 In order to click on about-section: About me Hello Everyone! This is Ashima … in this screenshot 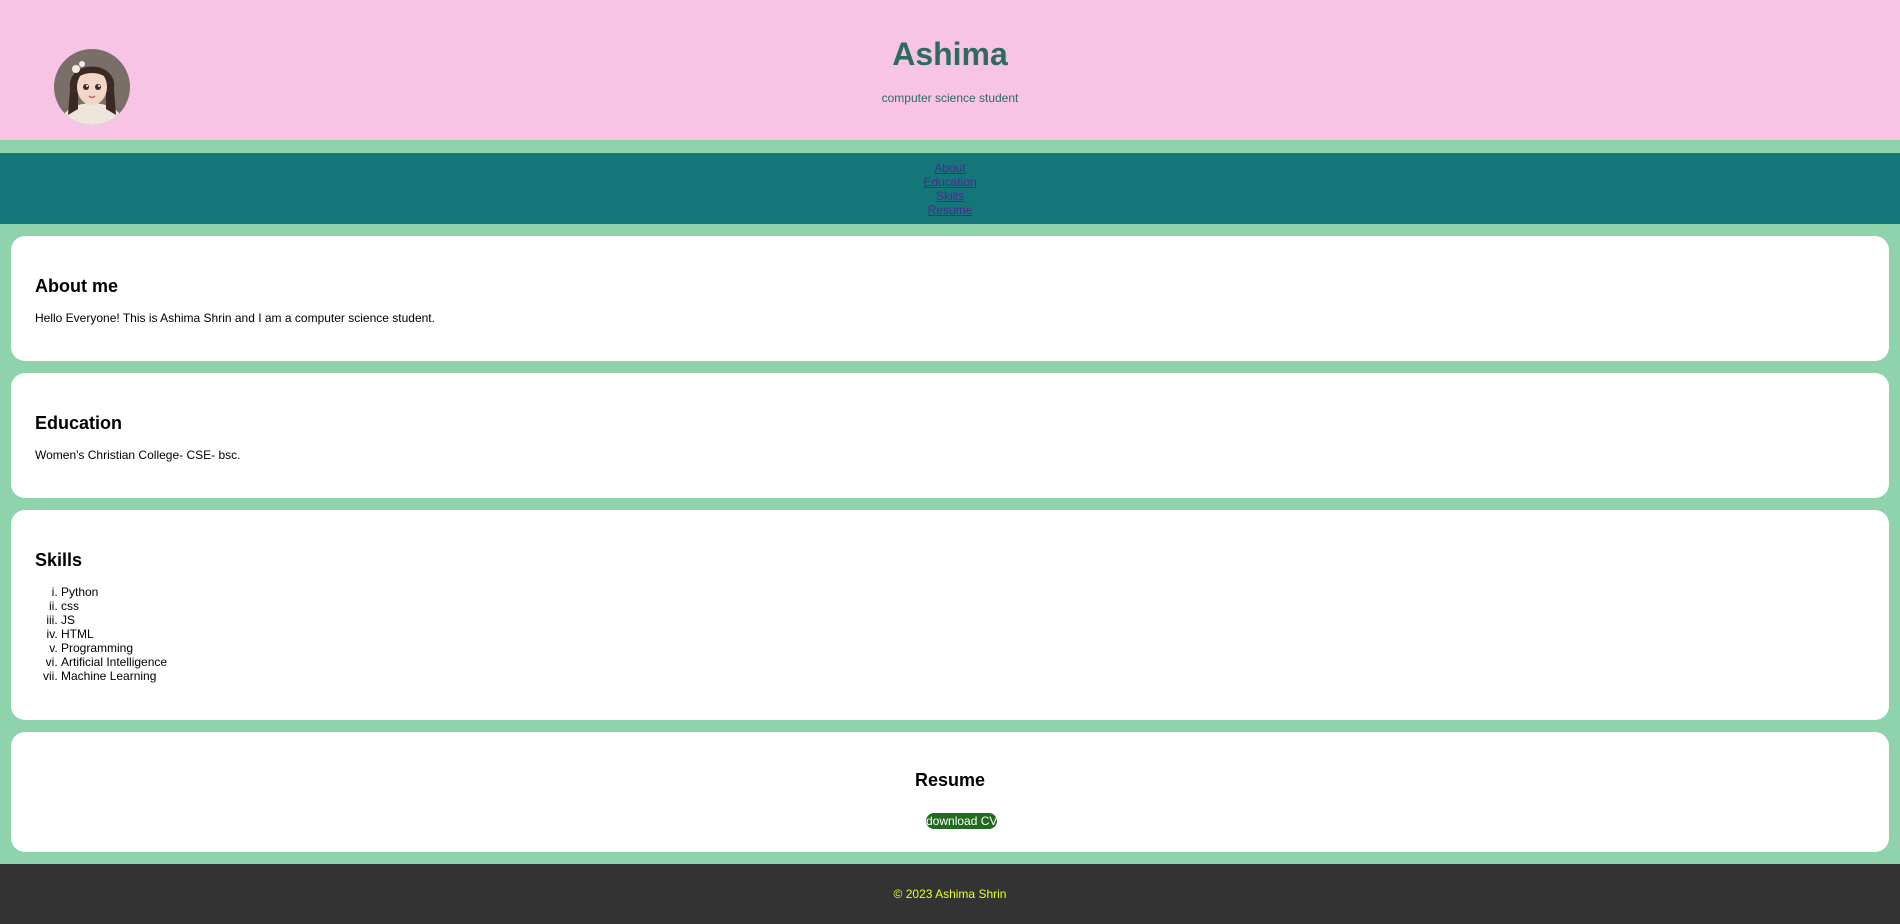, I will do `click(950, 298)`.